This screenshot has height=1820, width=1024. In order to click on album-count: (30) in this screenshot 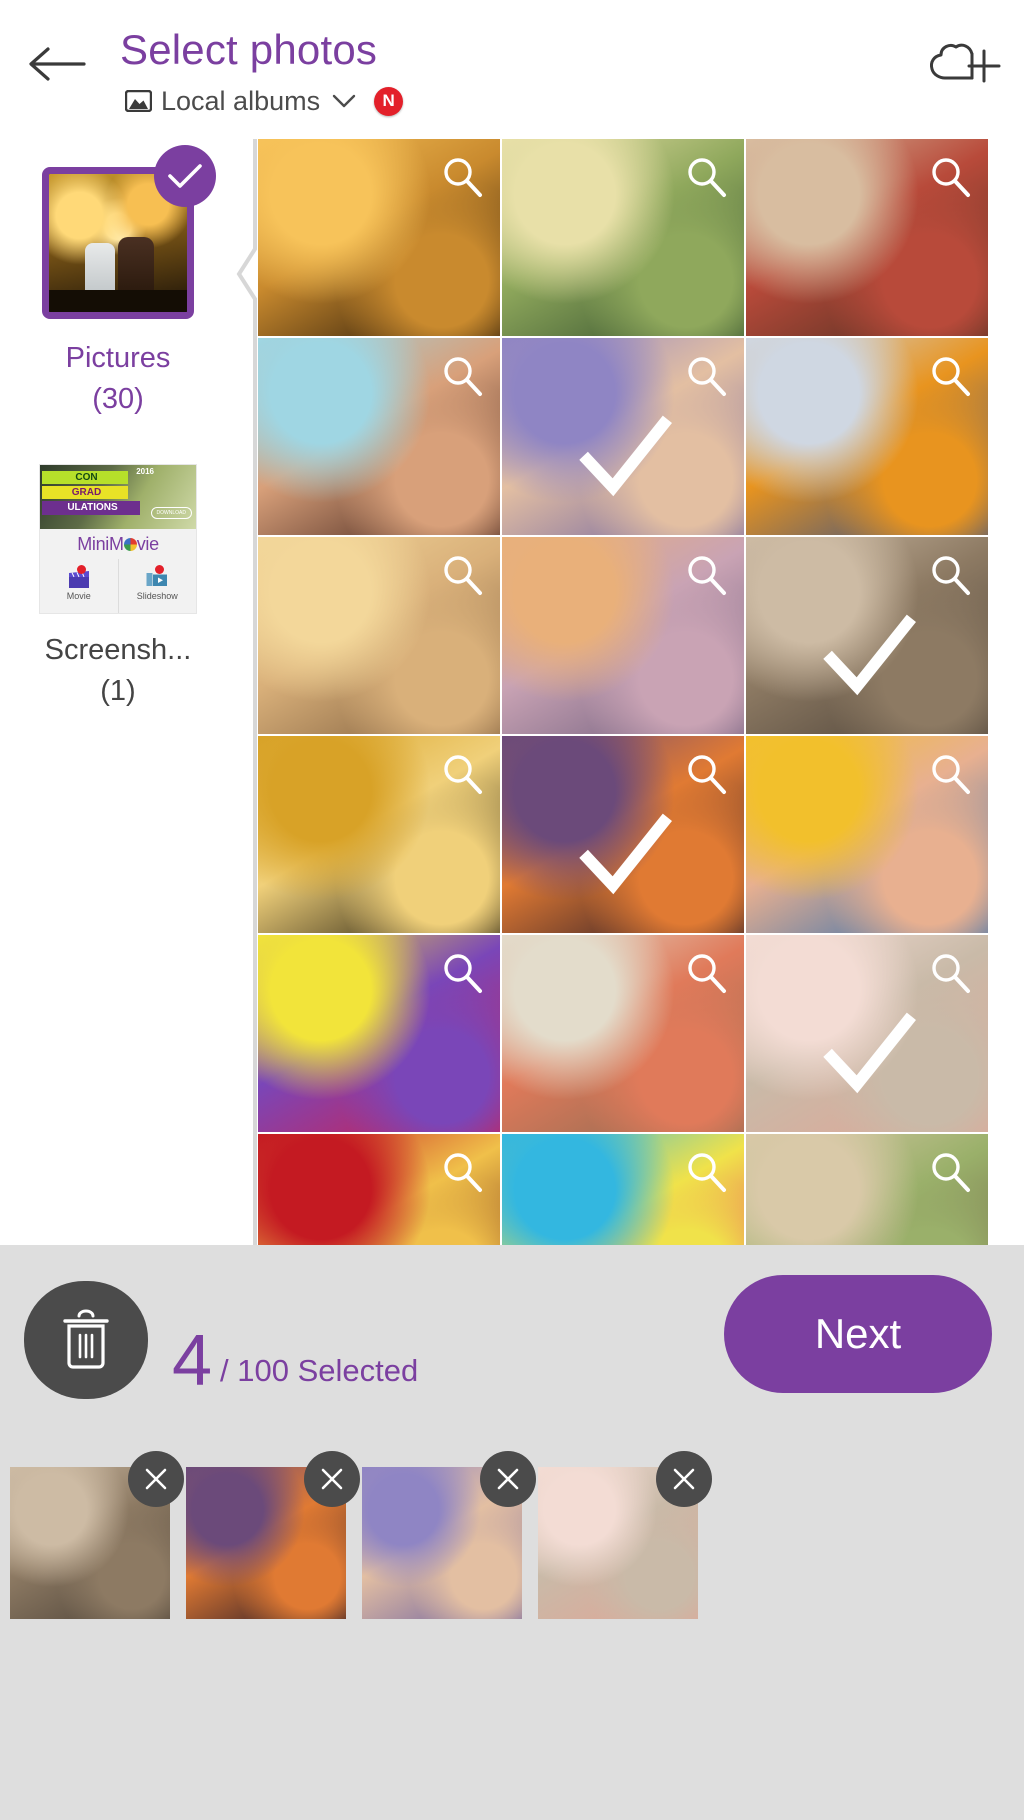, I will do `click(118, 399)`.